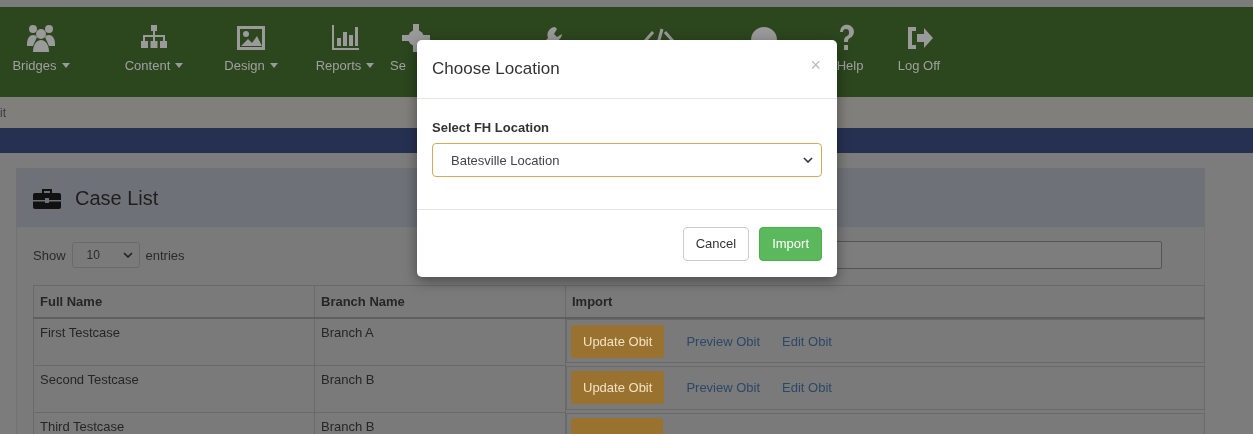 This screenshot has height=434, width=1253. What do you see at coordinates (491, 127) in the screenshot?
I see `field-label: Select FH Location` at bounding box center [491, 127].